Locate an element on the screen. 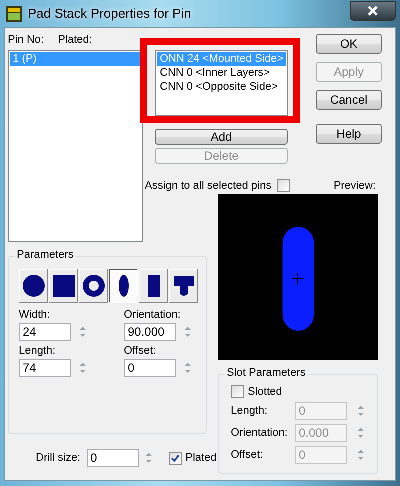 The image size is (400, 486). window-title: Pad Stack Properties for Pin is located at coordinates (110, 13).